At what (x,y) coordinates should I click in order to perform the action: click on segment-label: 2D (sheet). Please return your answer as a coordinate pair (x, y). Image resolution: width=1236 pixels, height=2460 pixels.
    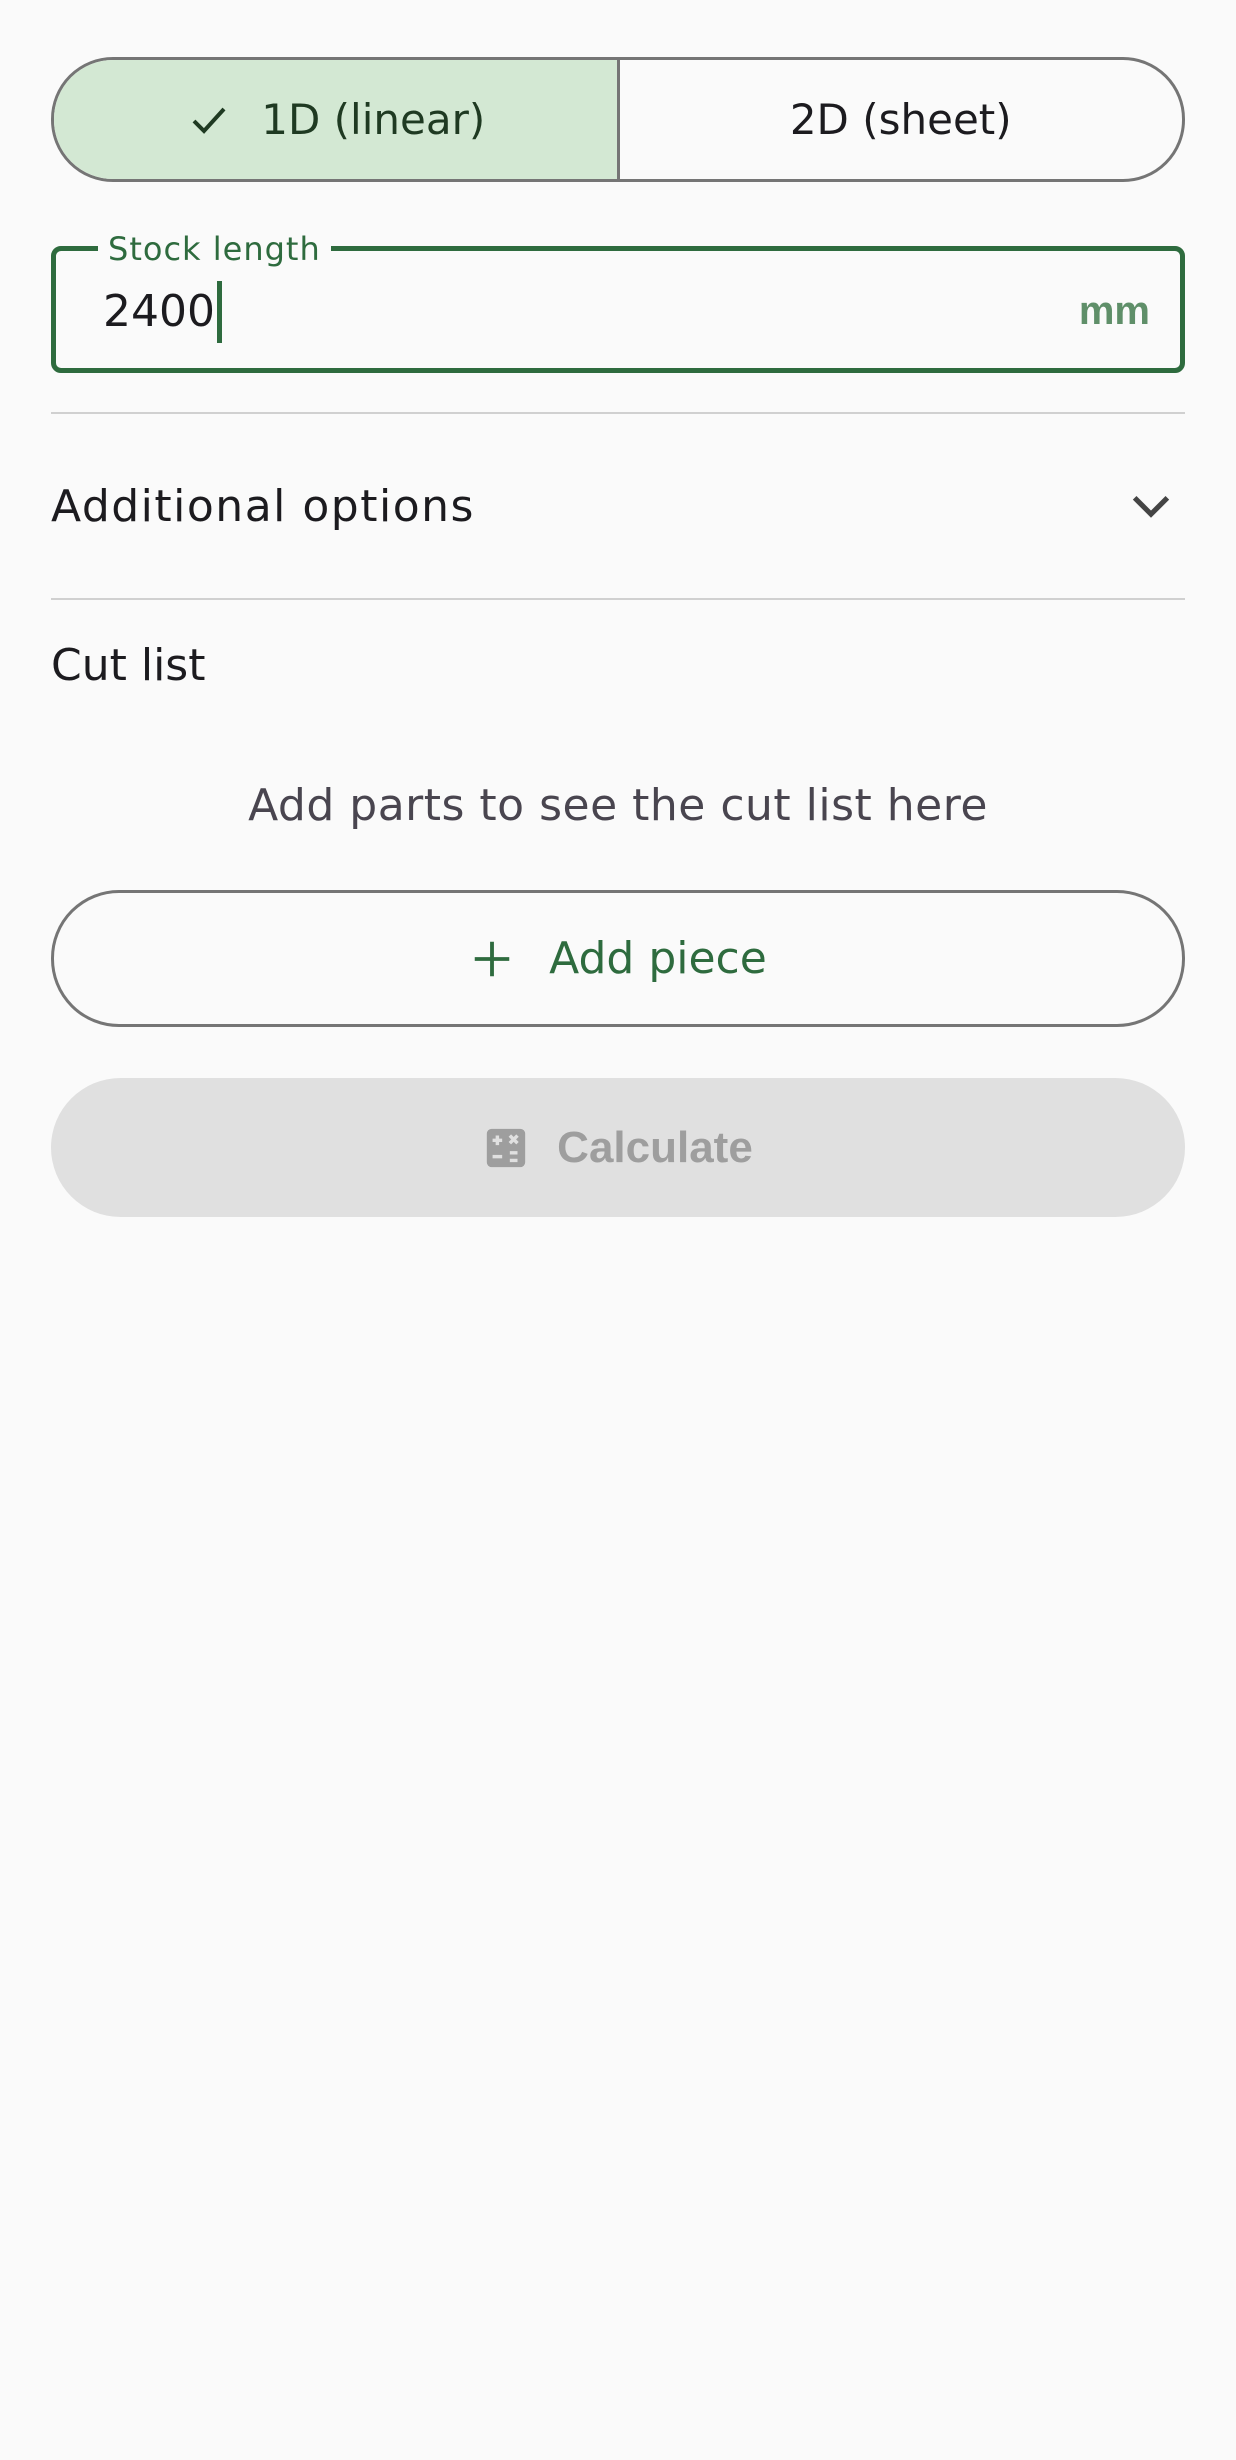
    Looking at the image, I should click on (900, 119).